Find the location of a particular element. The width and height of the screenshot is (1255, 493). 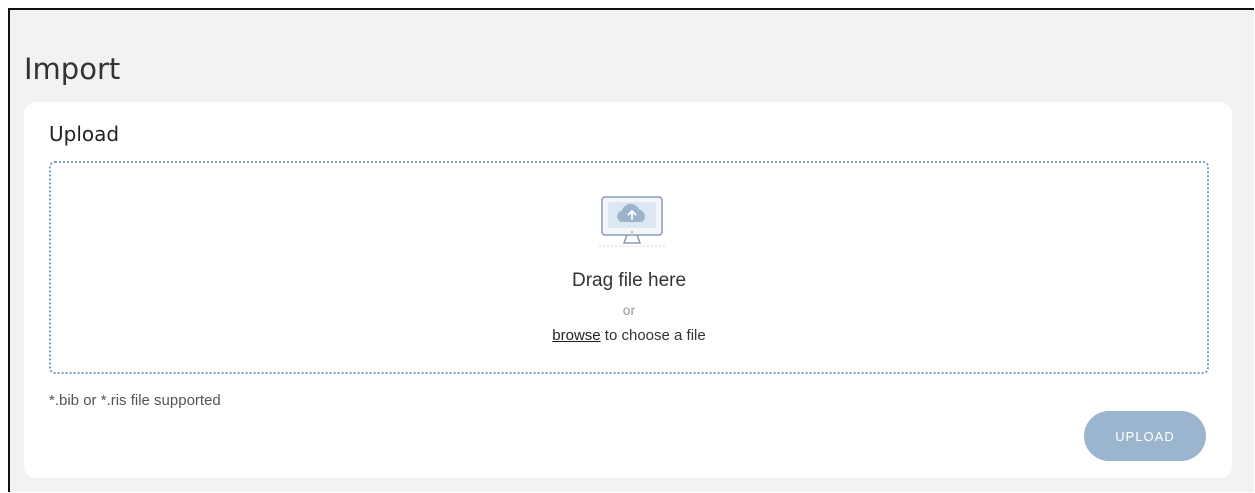

page-title: Import is located at coordinates (72, 69).